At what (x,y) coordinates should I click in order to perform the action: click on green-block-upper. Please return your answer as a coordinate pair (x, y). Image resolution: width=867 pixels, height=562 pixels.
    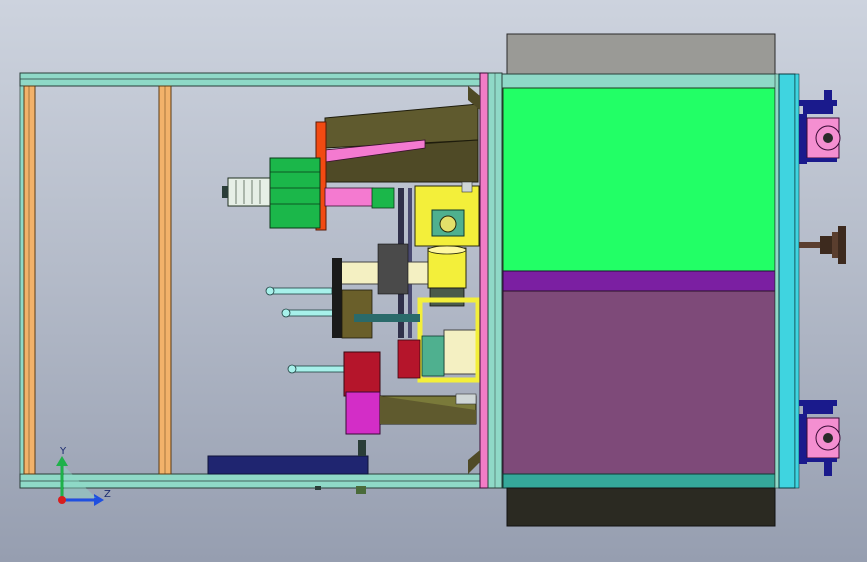
    Looking at the image, I should click on (383, 198).